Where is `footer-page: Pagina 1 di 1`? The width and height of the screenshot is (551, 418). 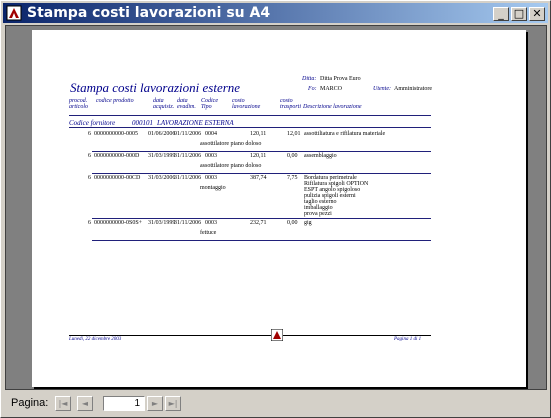
footer-page: Pagina 1 di 1 is located at coordinates (408, 339).